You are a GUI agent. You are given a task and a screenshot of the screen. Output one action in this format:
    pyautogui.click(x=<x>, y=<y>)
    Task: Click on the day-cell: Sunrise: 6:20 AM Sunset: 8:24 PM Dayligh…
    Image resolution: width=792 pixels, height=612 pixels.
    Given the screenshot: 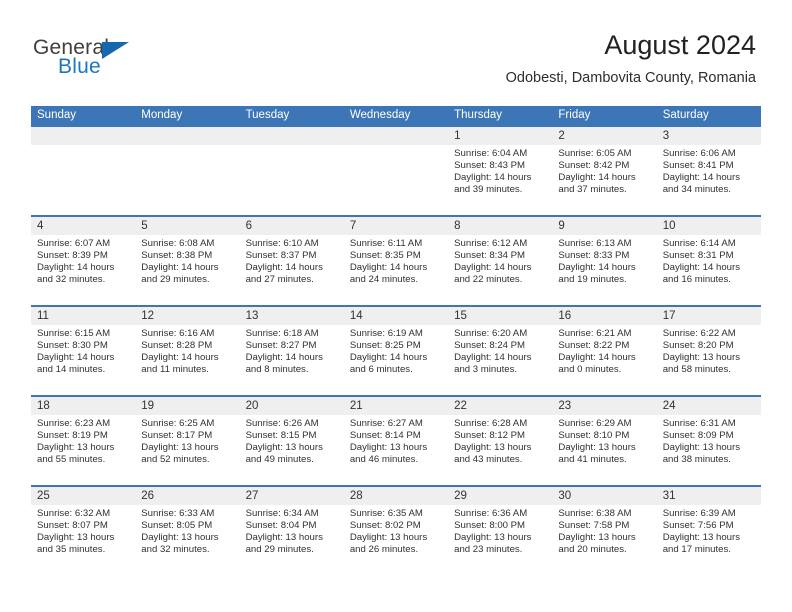 What is the action you would take?
    pyautogui.click(x=500, y=360)
    